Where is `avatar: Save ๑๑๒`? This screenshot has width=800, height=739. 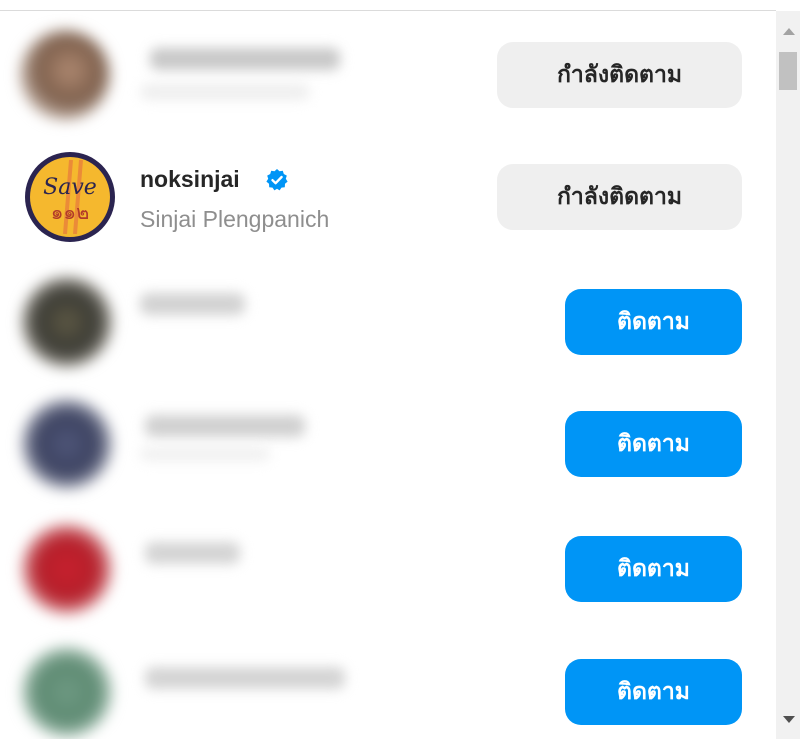 avatar: Save ๑๑๒ is located at coordinates (70, 197).